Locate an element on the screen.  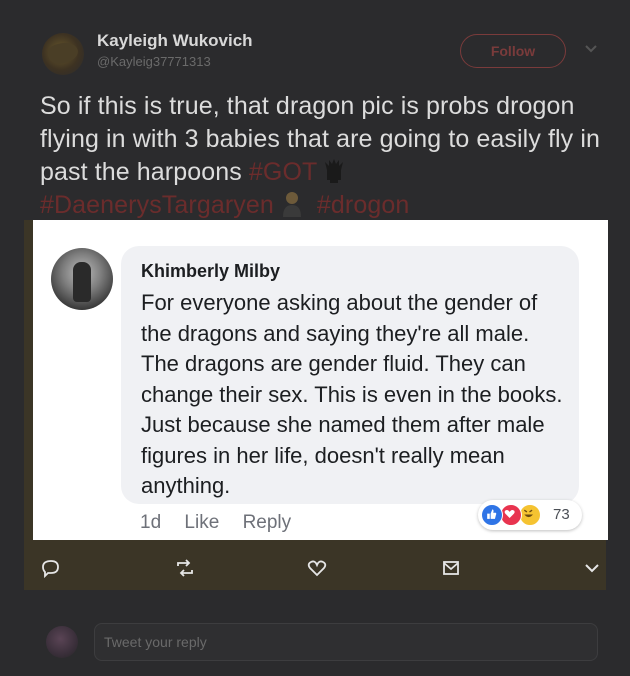
author-avatar is located at coordinates (63, 54).